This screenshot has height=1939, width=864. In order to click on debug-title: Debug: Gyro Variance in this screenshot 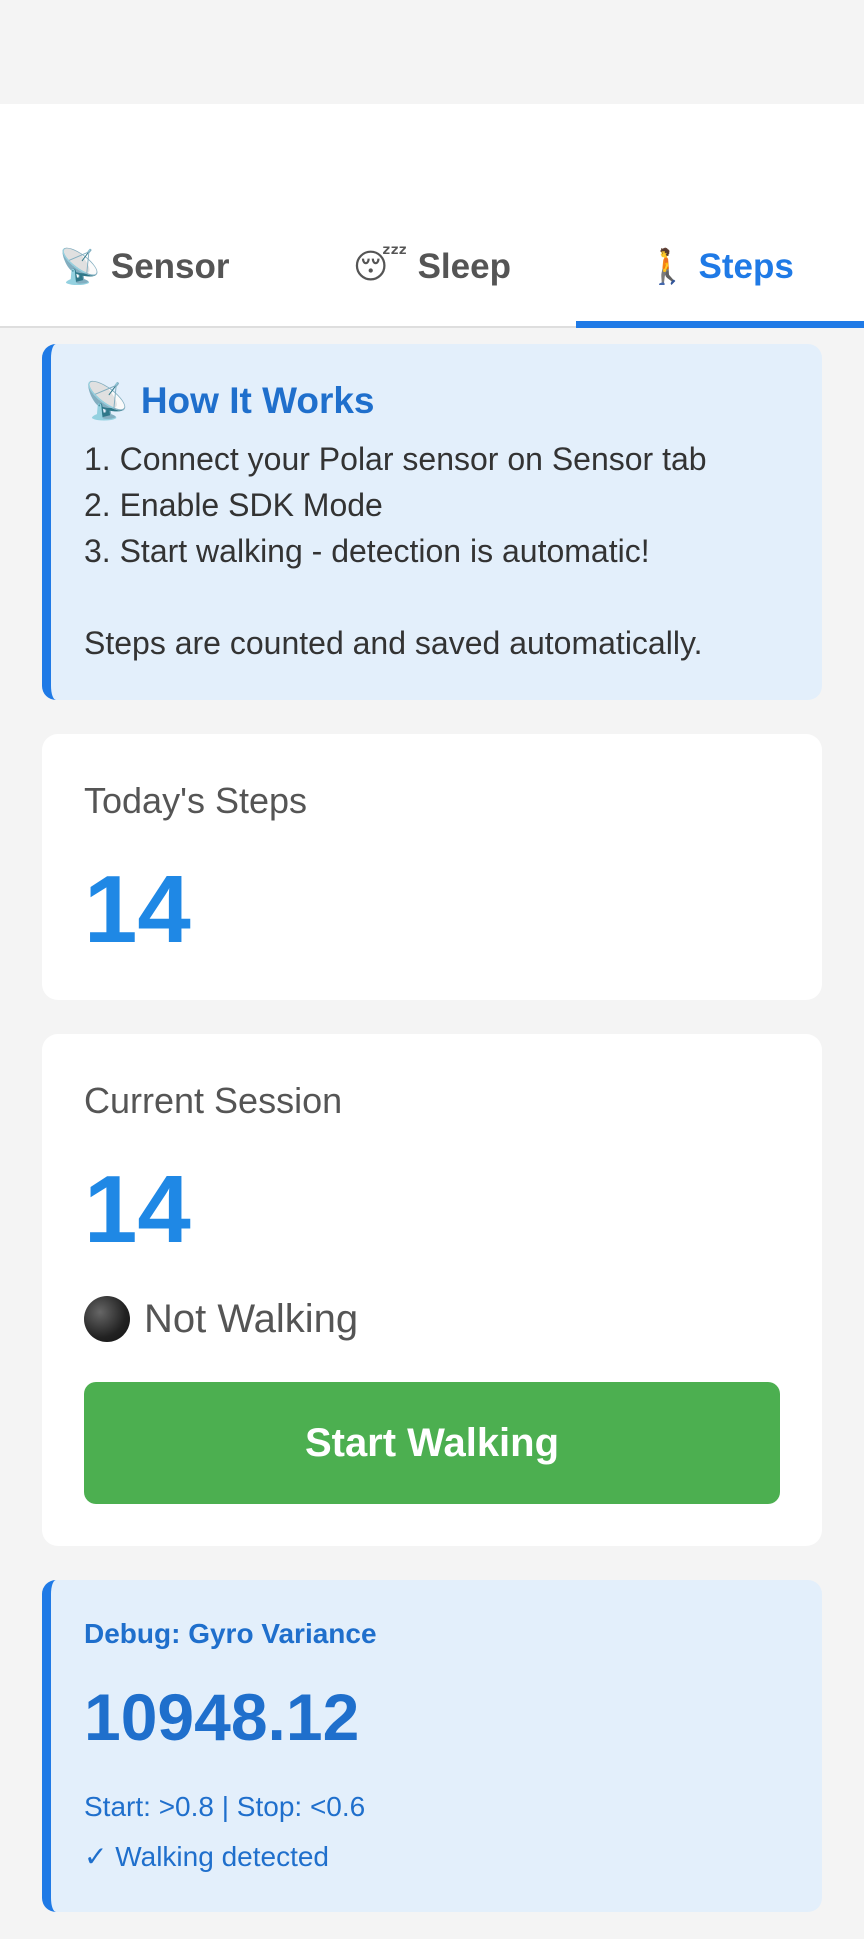, I will do `click(230, 1633)`.